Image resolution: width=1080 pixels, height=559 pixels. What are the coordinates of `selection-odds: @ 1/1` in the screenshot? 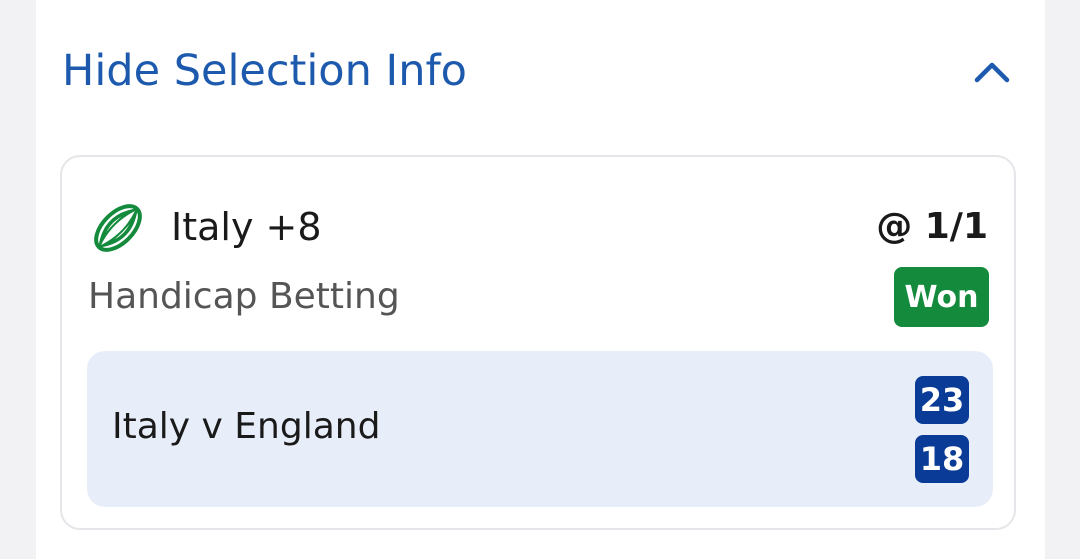 It's located at (932, 226).